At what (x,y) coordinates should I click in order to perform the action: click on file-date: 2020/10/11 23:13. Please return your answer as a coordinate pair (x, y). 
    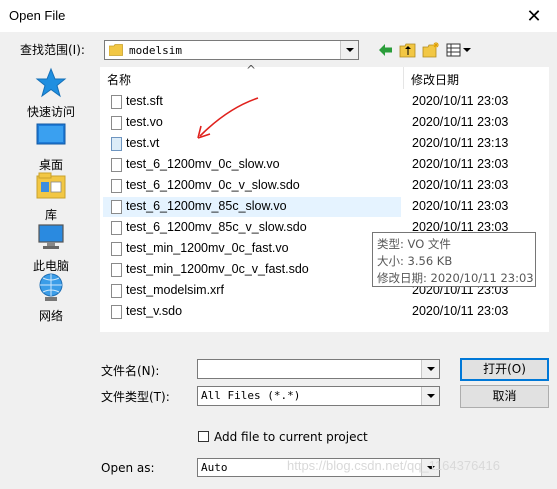
    Looking at the image, I should click on (460, 143).